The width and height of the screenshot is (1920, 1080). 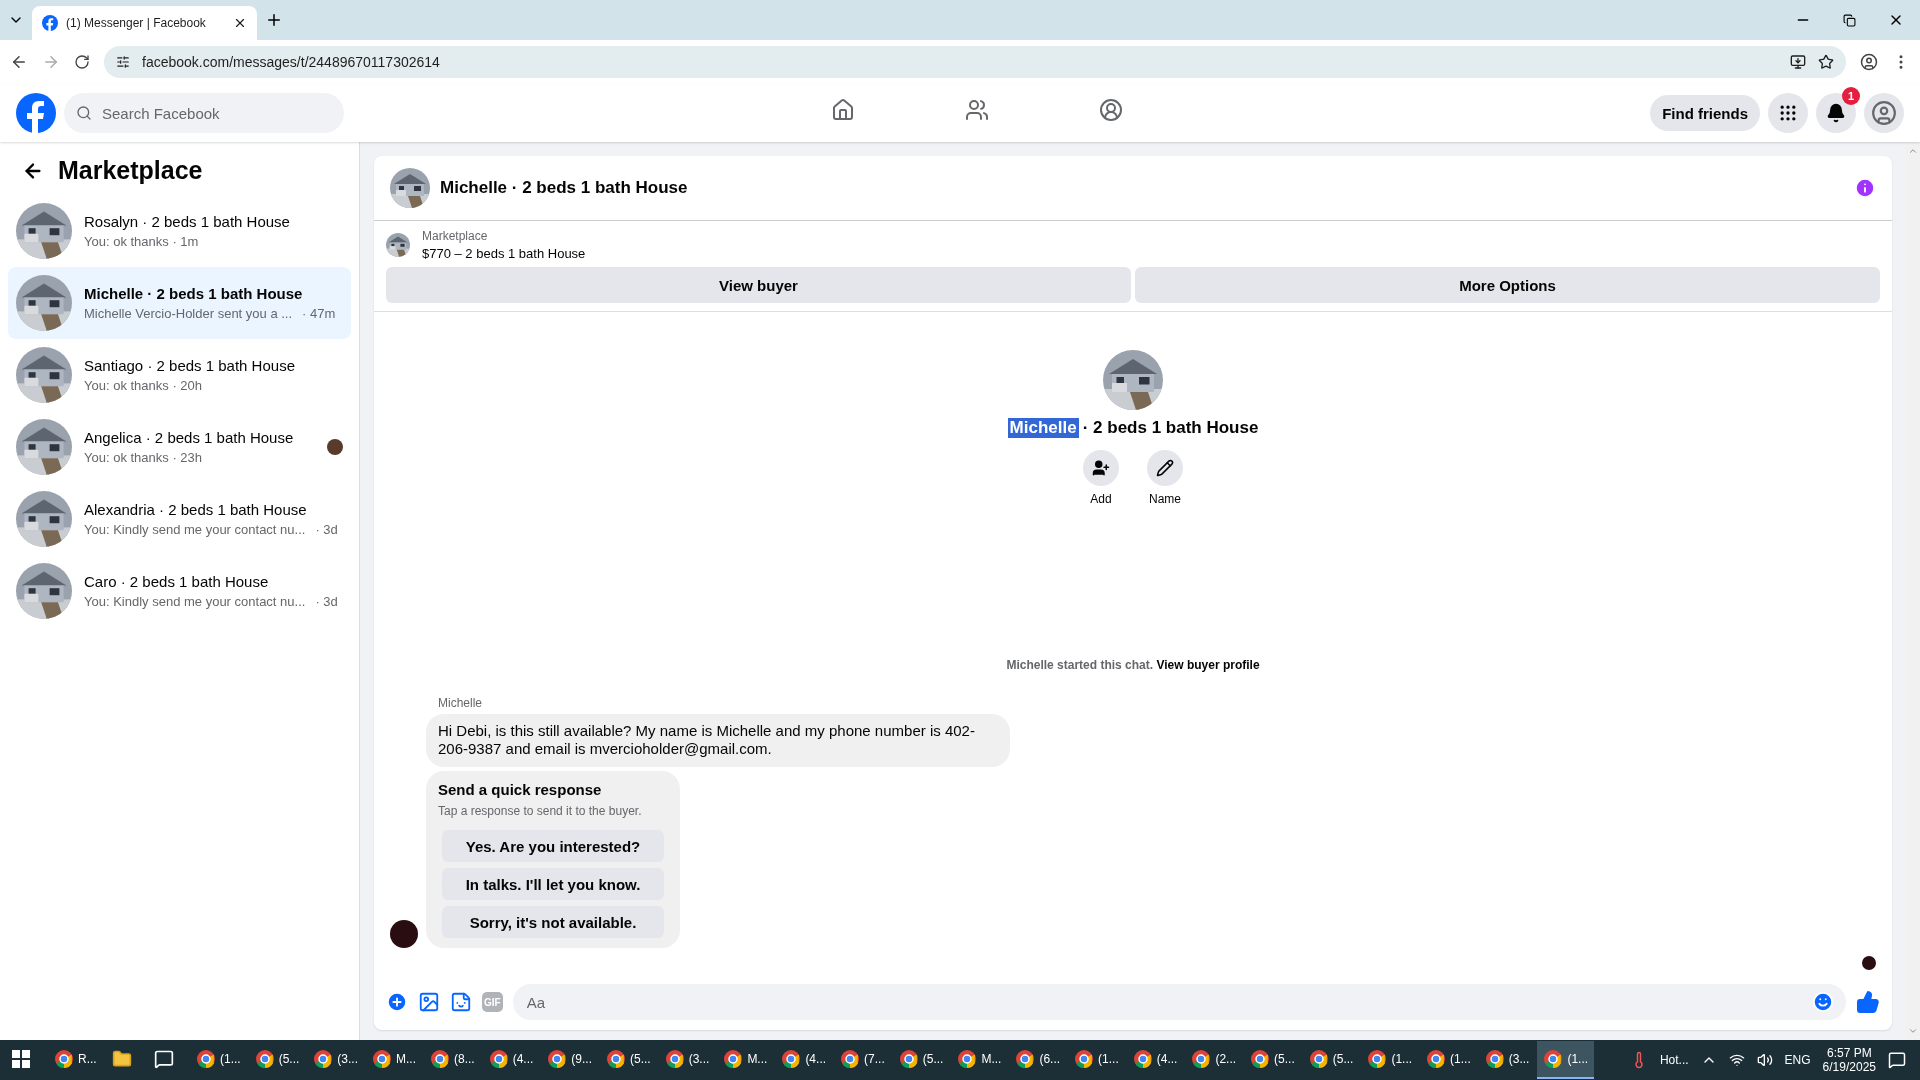 I want to click on url-text: facebook.com/messages/t/24489670117302614, so click(x=291, y=62).